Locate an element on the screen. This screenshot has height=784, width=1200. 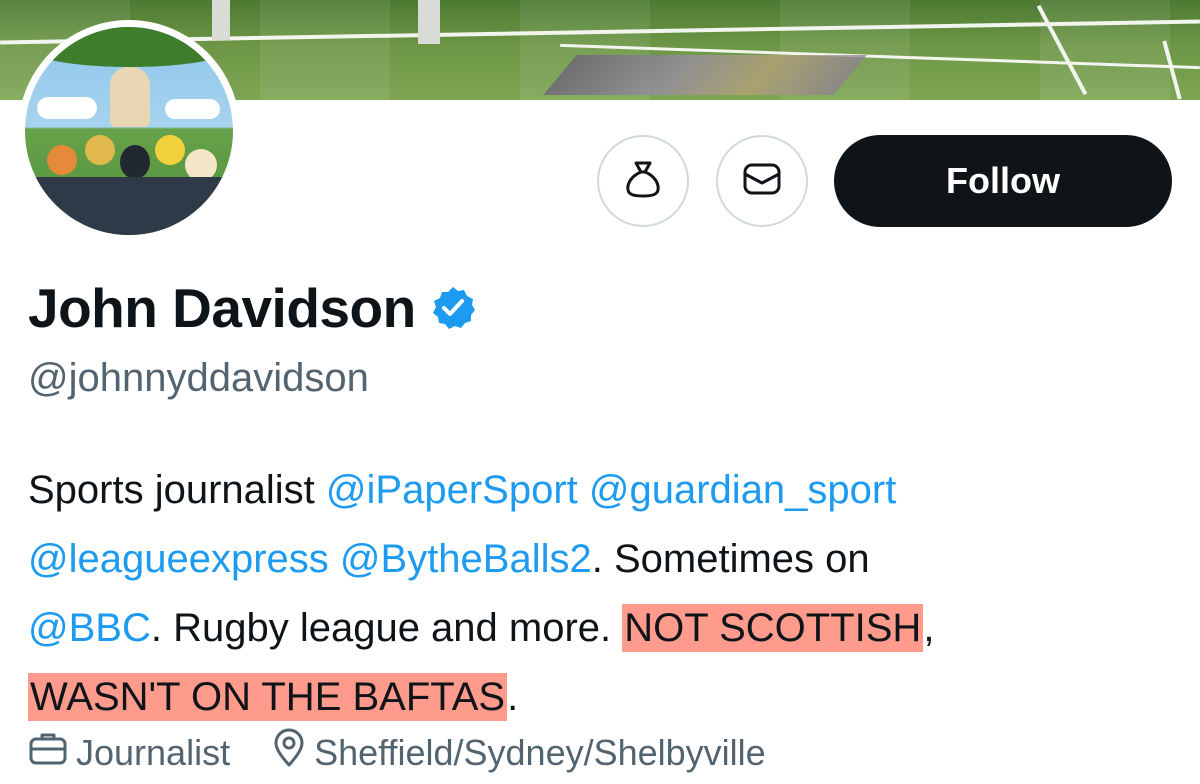
location-item: Sheffield/Sydney/Shelbyville is located at coordinates (519, 752).